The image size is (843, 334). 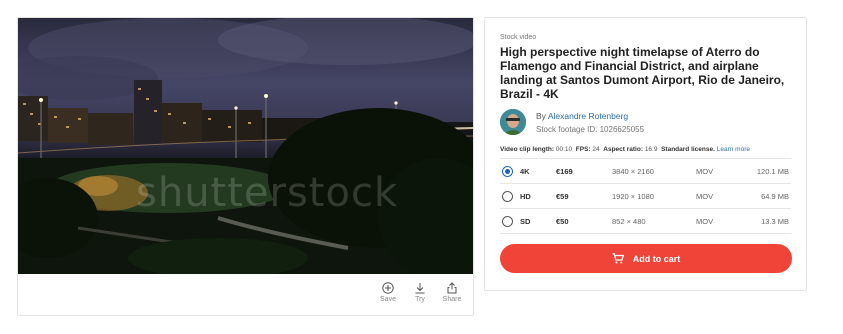 I want to click on asset-type-label: Stock video, so click(x=518, y=37).